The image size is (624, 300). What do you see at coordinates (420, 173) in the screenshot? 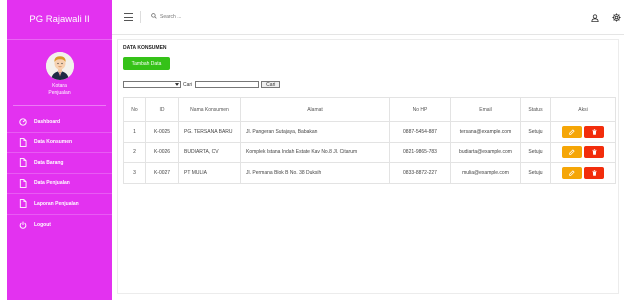
I see `cell-hp: 0833-8872-227` at bounding box center [420, 173].